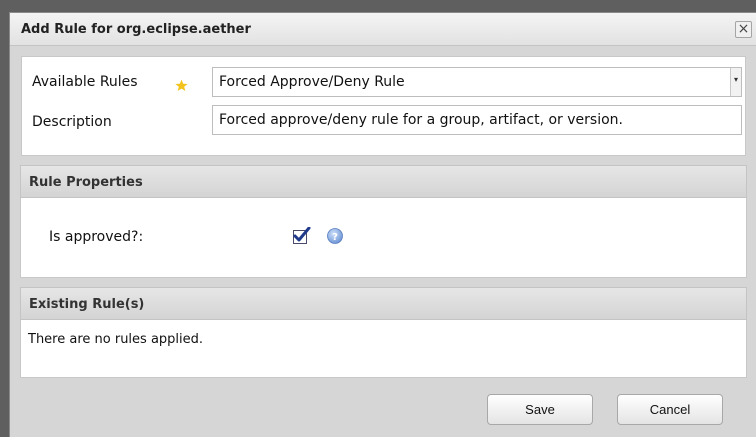 Image resolution: width=756 pixels, height=437 pixels. What do you see at coordinates (136, 29) in the screenshot?
I see `dialog-title: Add Rule for org.eclipse.aether` at bounding box center [136, 29].